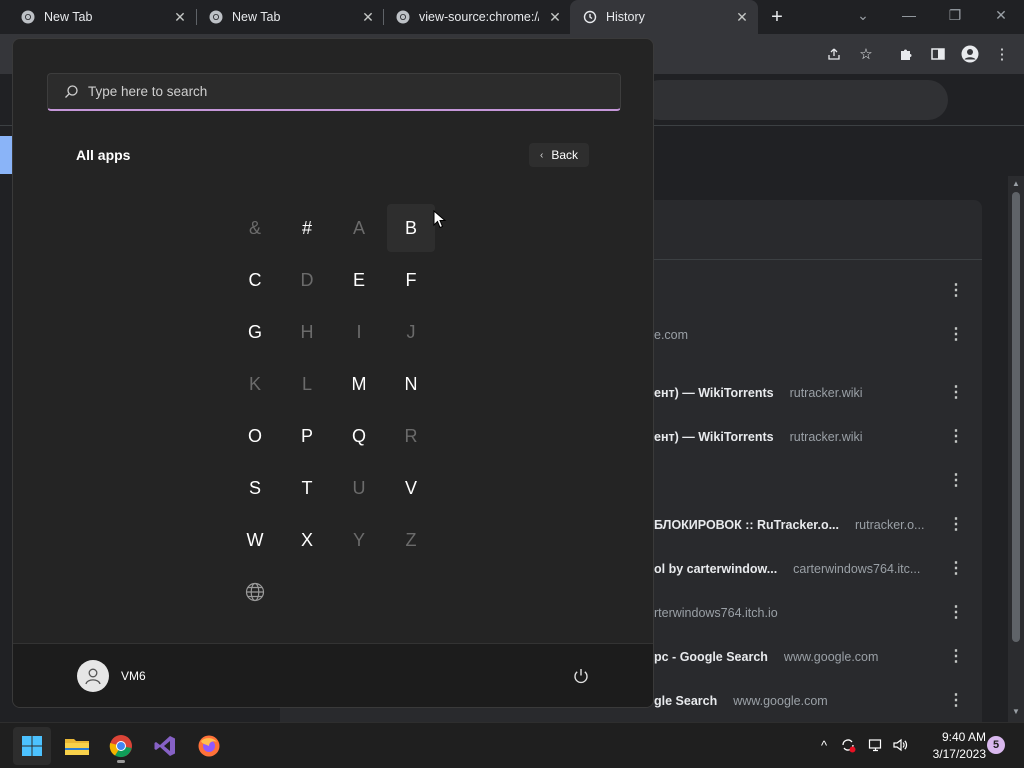 The image size is (1024, 768). What do you see at coordinates (590, 17) in the screenshot?
I see `history-icon` at bounding box center [590, 17].